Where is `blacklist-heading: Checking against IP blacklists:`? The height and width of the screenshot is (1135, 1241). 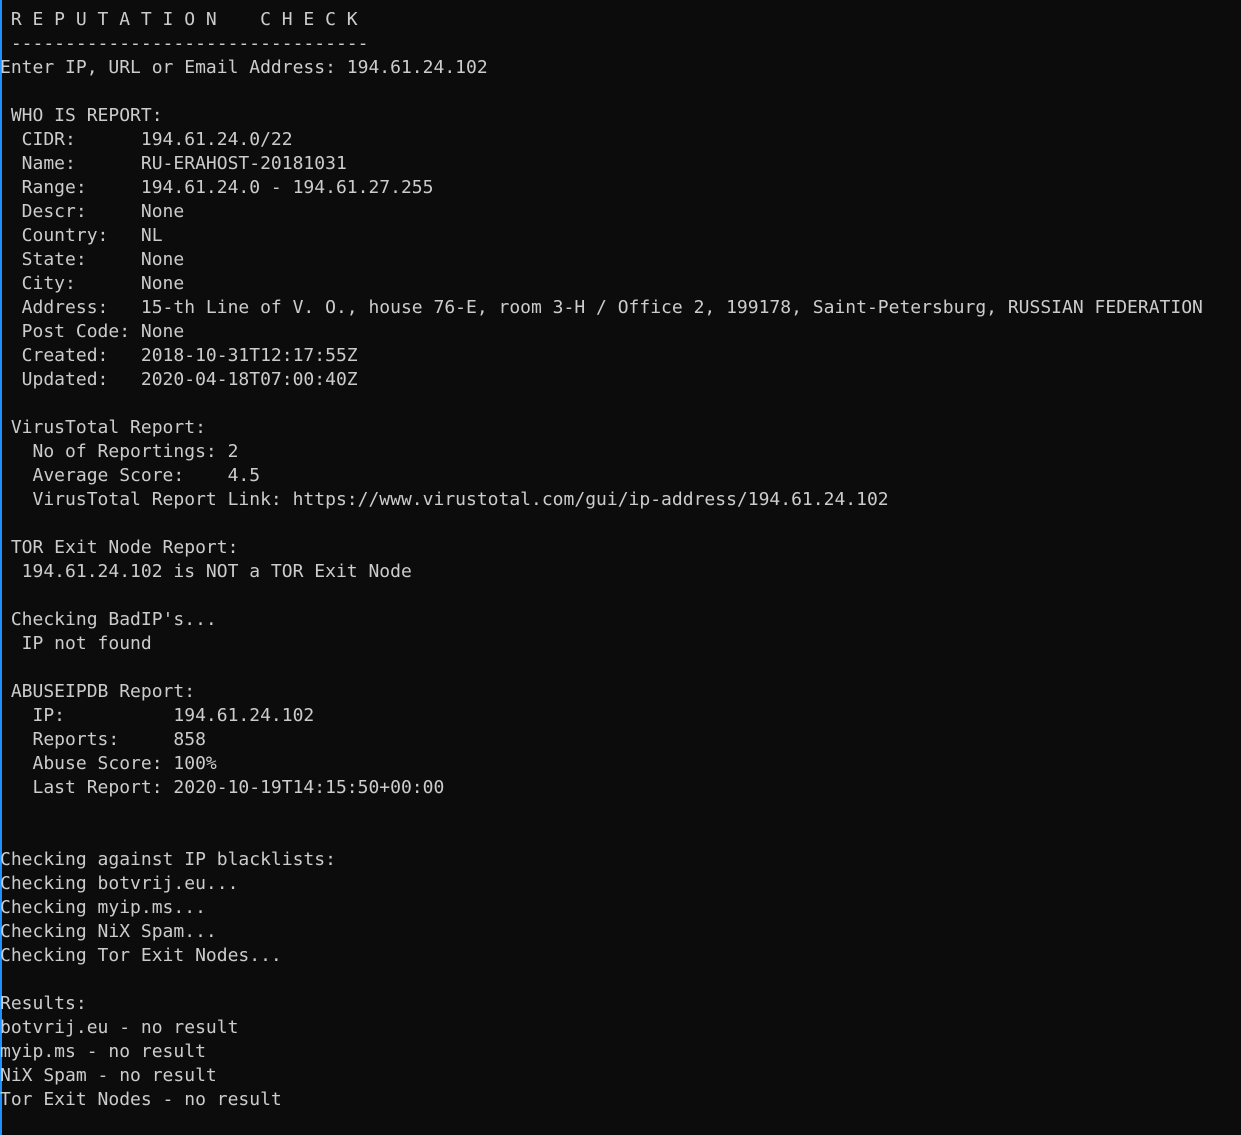 blacklist-heading: Checking against IP blacklists: is located at coordinates (168, 859).